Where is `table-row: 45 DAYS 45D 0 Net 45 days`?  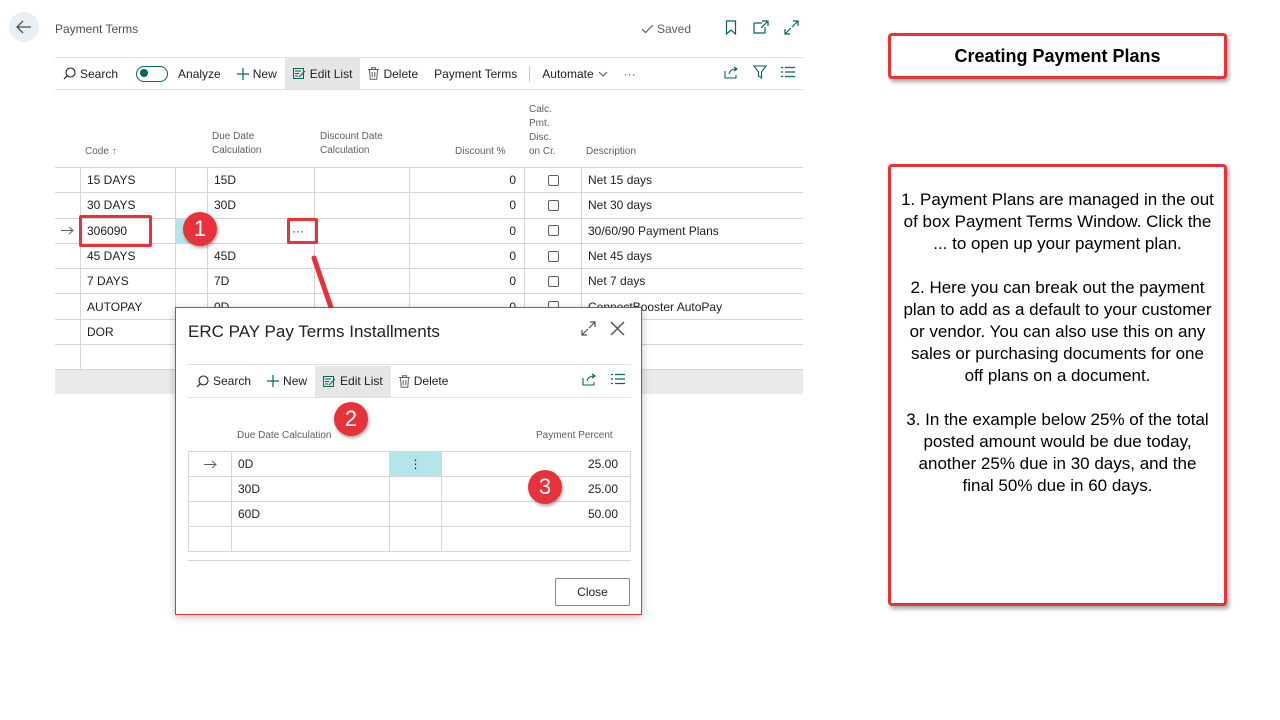
table-row: 45 DAYS 45D 0 Net 45 days is located at coordinates (429, 256).